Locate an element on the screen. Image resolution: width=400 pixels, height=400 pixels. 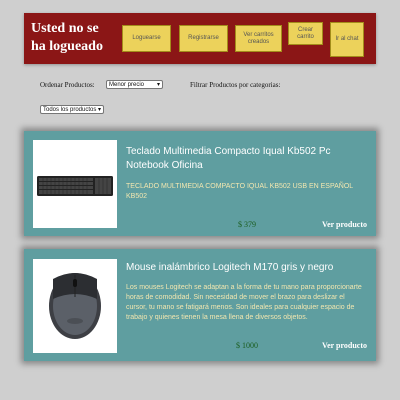
product-price: $ 1000 is located at coordinates (247, 345).